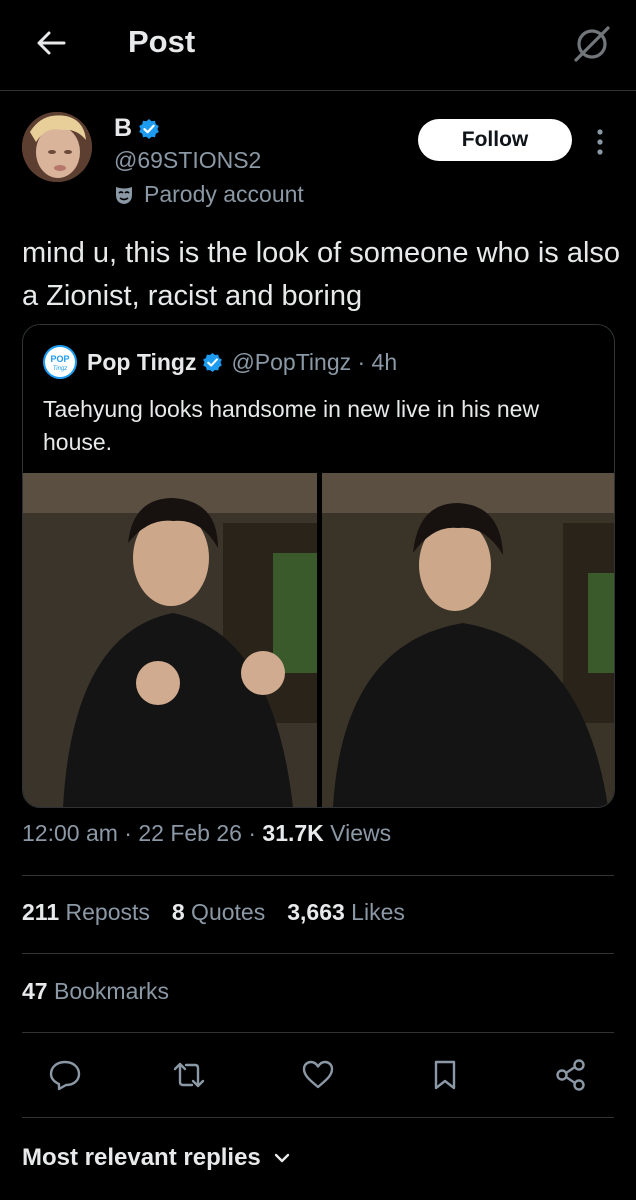 Image resolution: width=636 pixels, height=1200 pixels. What do you see at coordinates (141, 362) in the screenshot?
I see `quoted-author-name: Pop Tingz` at bounding box center [141, 362].